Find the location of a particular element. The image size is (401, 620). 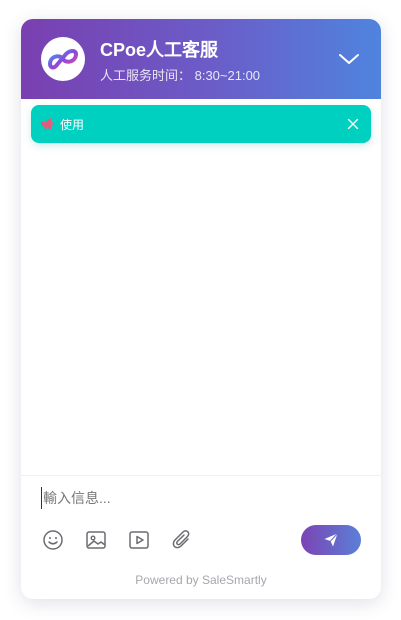

image-icon is located at coordinates (96, 540).